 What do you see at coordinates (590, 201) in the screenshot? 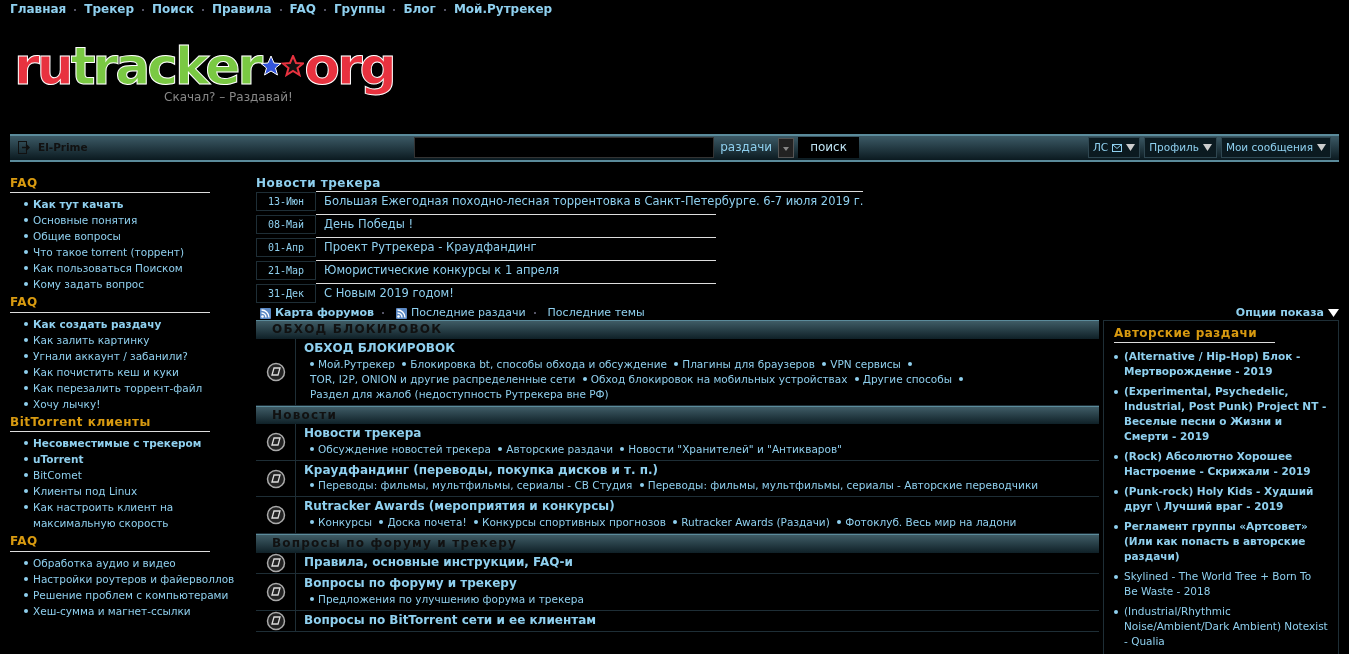
I see `news-link: Большая Ежегодная походно-лесная торрентовка в Санкт-Петербурге. 6-7 июля 2019 г.` at bounding box center [590, 201].